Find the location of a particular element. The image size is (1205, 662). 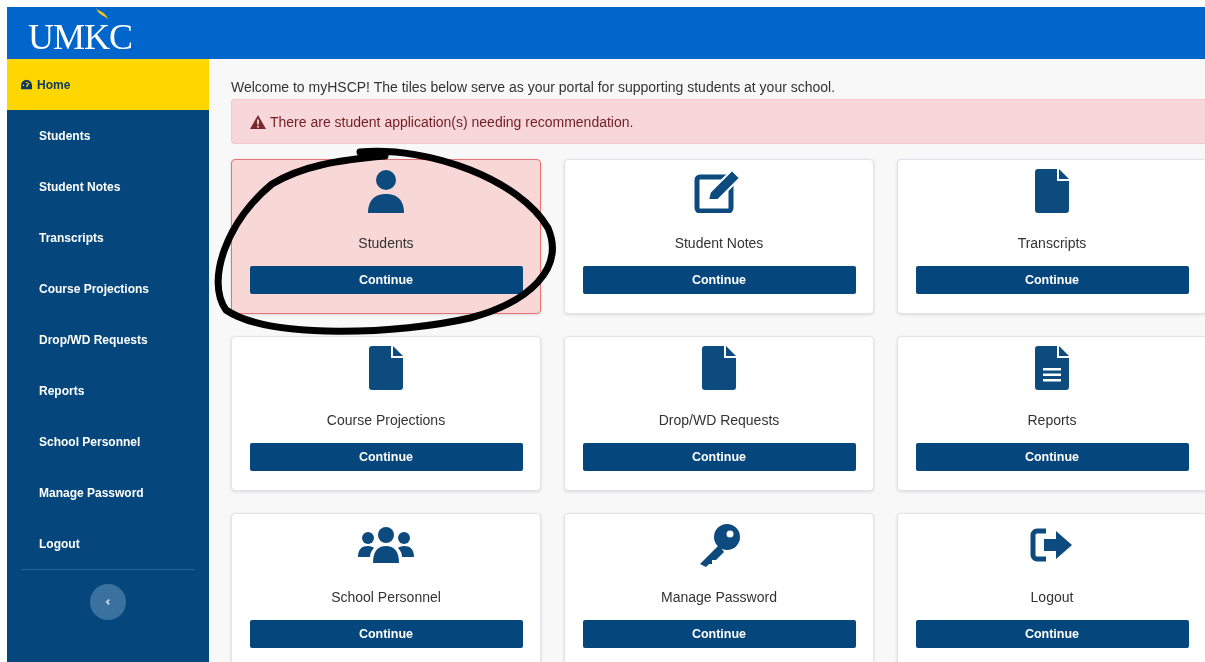

tile-title: School Personnel is located at coordinates (386, 598).